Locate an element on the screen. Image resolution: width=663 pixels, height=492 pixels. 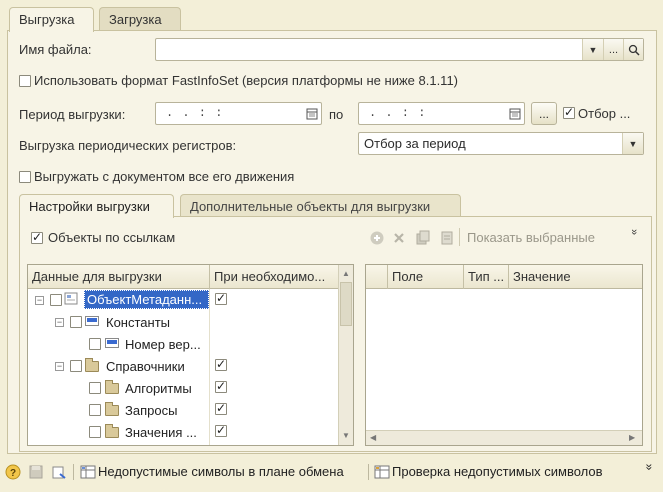
constants-icon is located at coordinates (92, 321).